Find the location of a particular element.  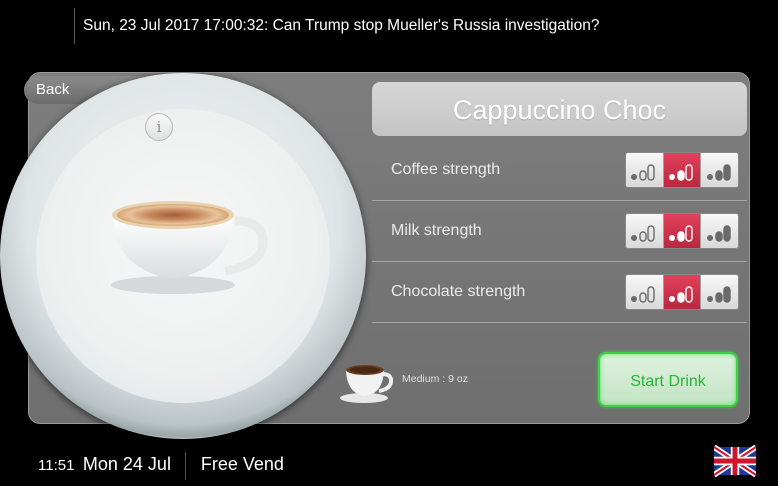

cup-size-label: Medium : 9 oz is located at coordinates (435, 379).